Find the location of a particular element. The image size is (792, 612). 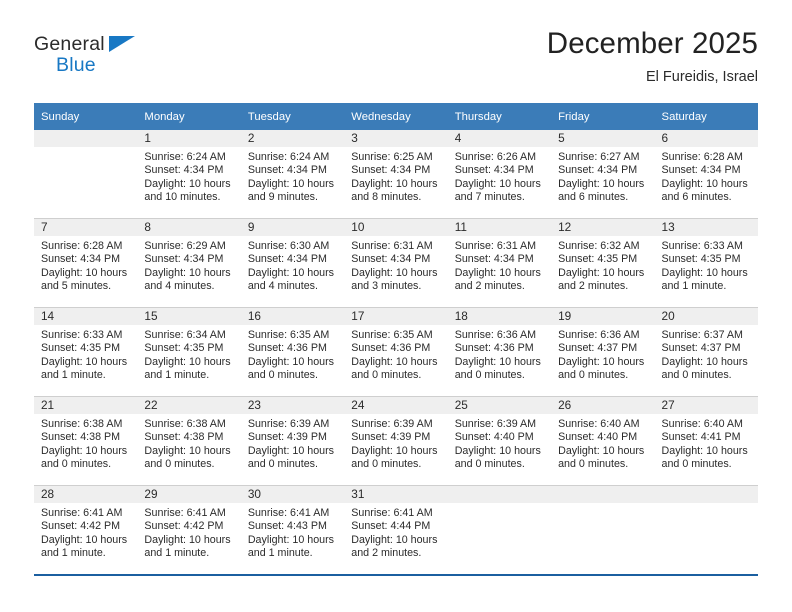

daylight-text-line2: and 4 minutes. is located at coordinates (282, 286).